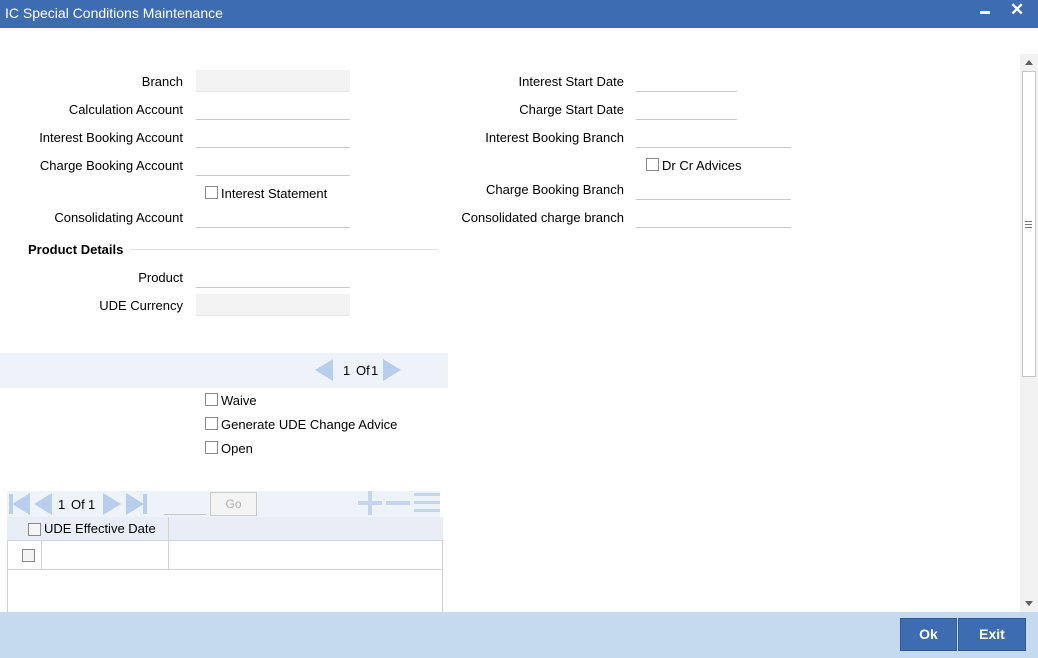 The image size is (1038, 658). What do you see at coordinates (211, 423) in the screenshot?
I see `generate-ude-change-advice-checkbox` at bounding box center [211, 423].